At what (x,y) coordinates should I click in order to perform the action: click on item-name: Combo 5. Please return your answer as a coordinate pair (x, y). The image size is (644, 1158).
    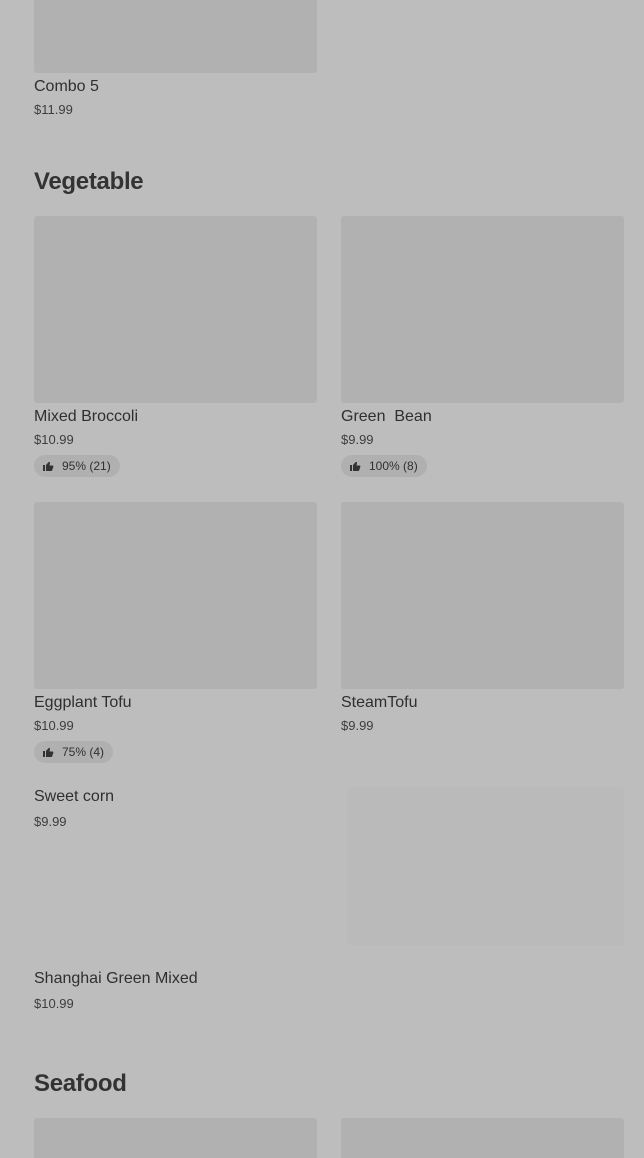
    Looking at the image, I should click on (66, 86).